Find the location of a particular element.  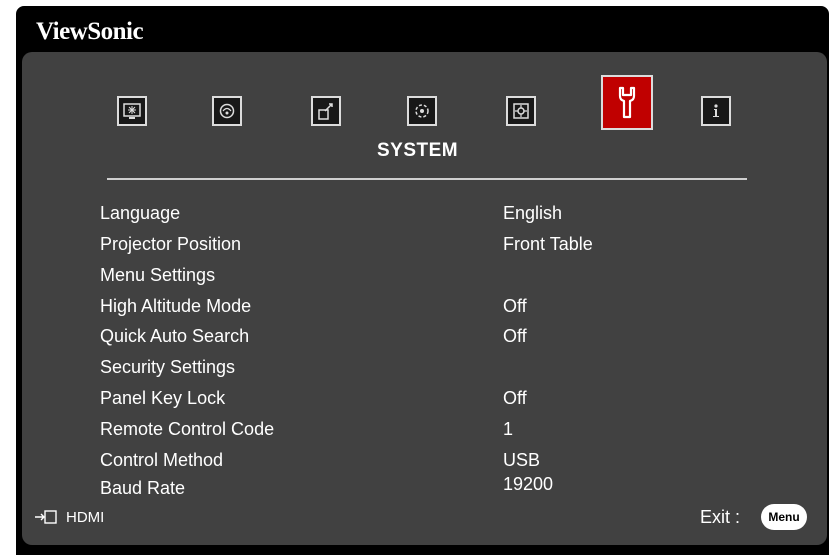

exit-label: Exit : is located at coordinates (720, 517).